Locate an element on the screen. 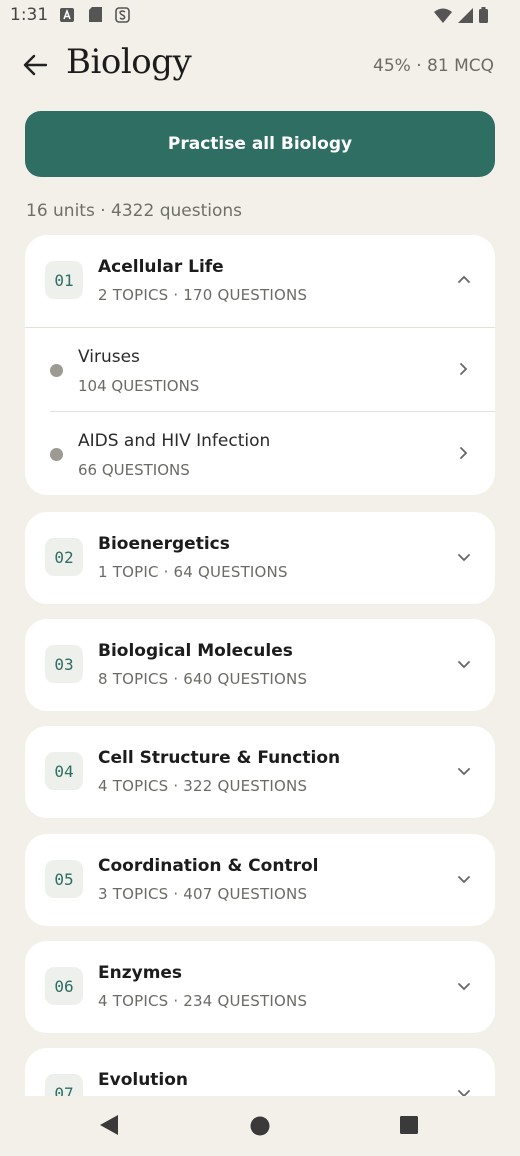 This screenshot has width=520, height=1156. arrow-left-icon is located at coordinates (35, 67).